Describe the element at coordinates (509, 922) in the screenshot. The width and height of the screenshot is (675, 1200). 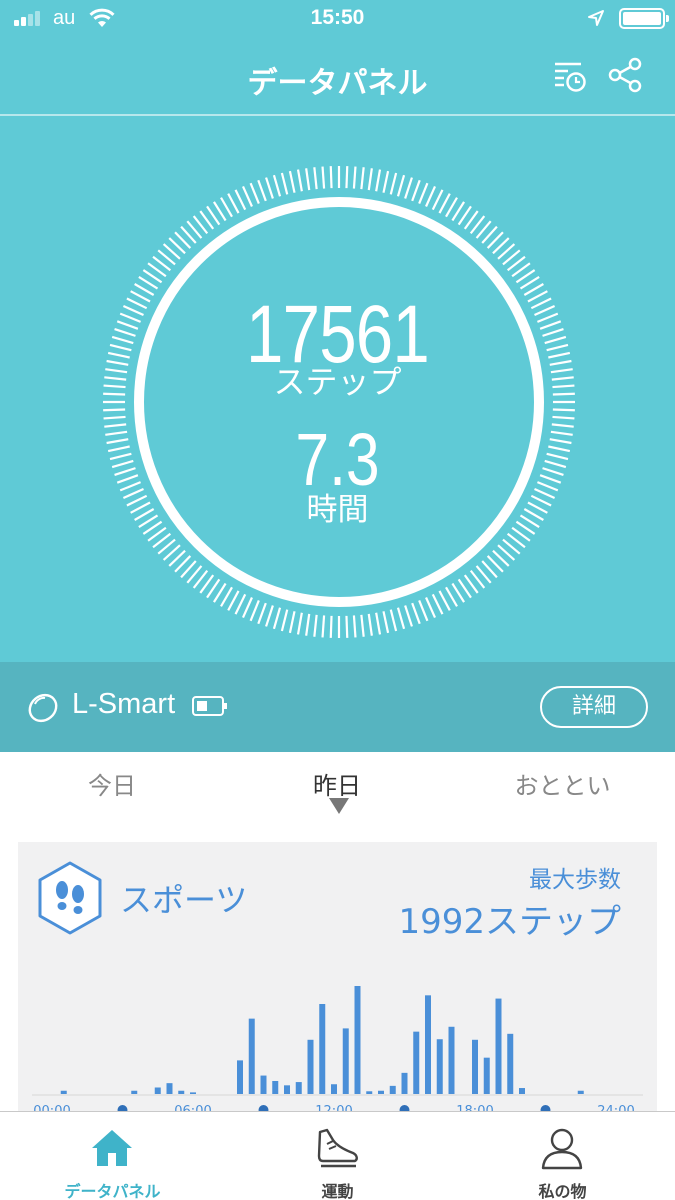
I see `max-steps-value: 1992ステップ` at that location.